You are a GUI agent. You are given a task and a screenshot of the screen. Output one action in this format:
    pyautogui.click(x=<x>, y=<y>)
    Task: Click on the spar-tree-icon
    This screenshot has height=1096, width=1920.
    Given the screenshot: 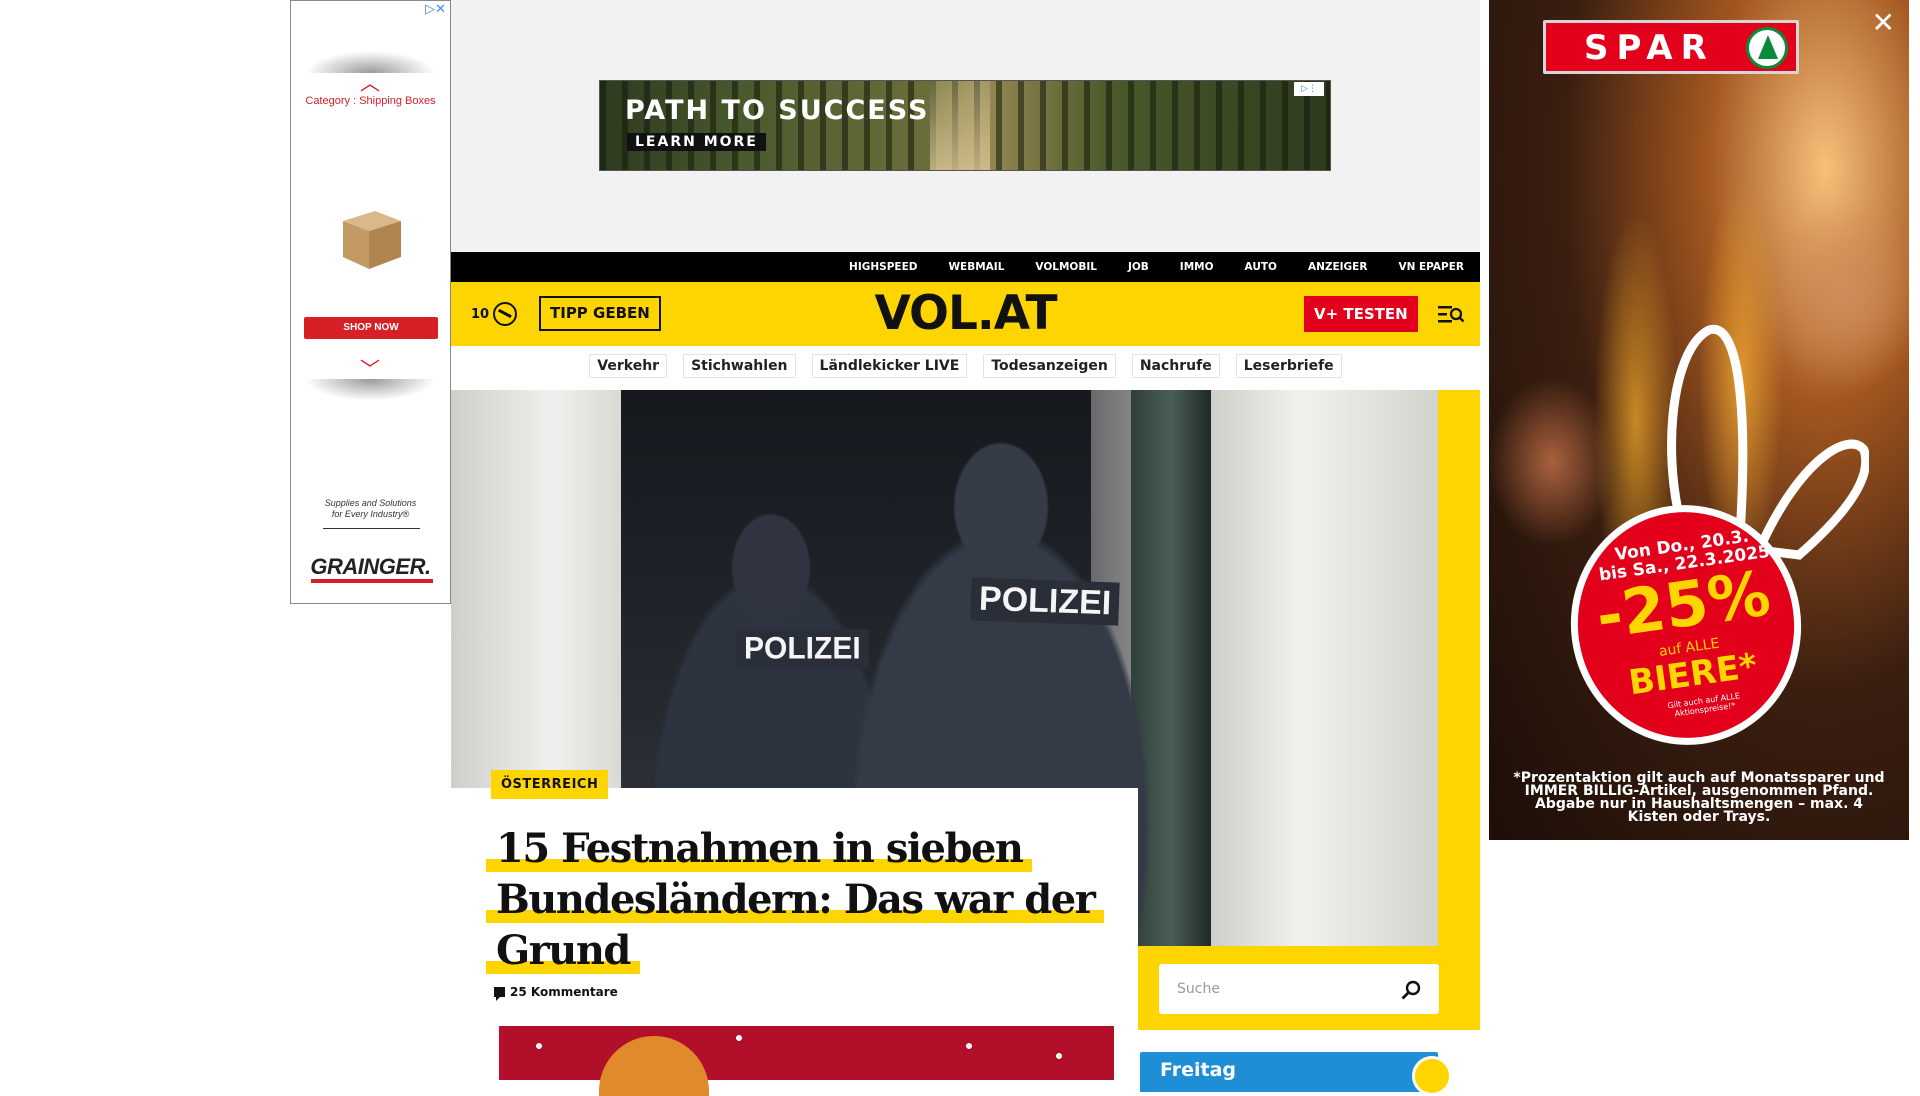 What is the action you would take?
    pyautogui.click(x=1767, y=48)
    